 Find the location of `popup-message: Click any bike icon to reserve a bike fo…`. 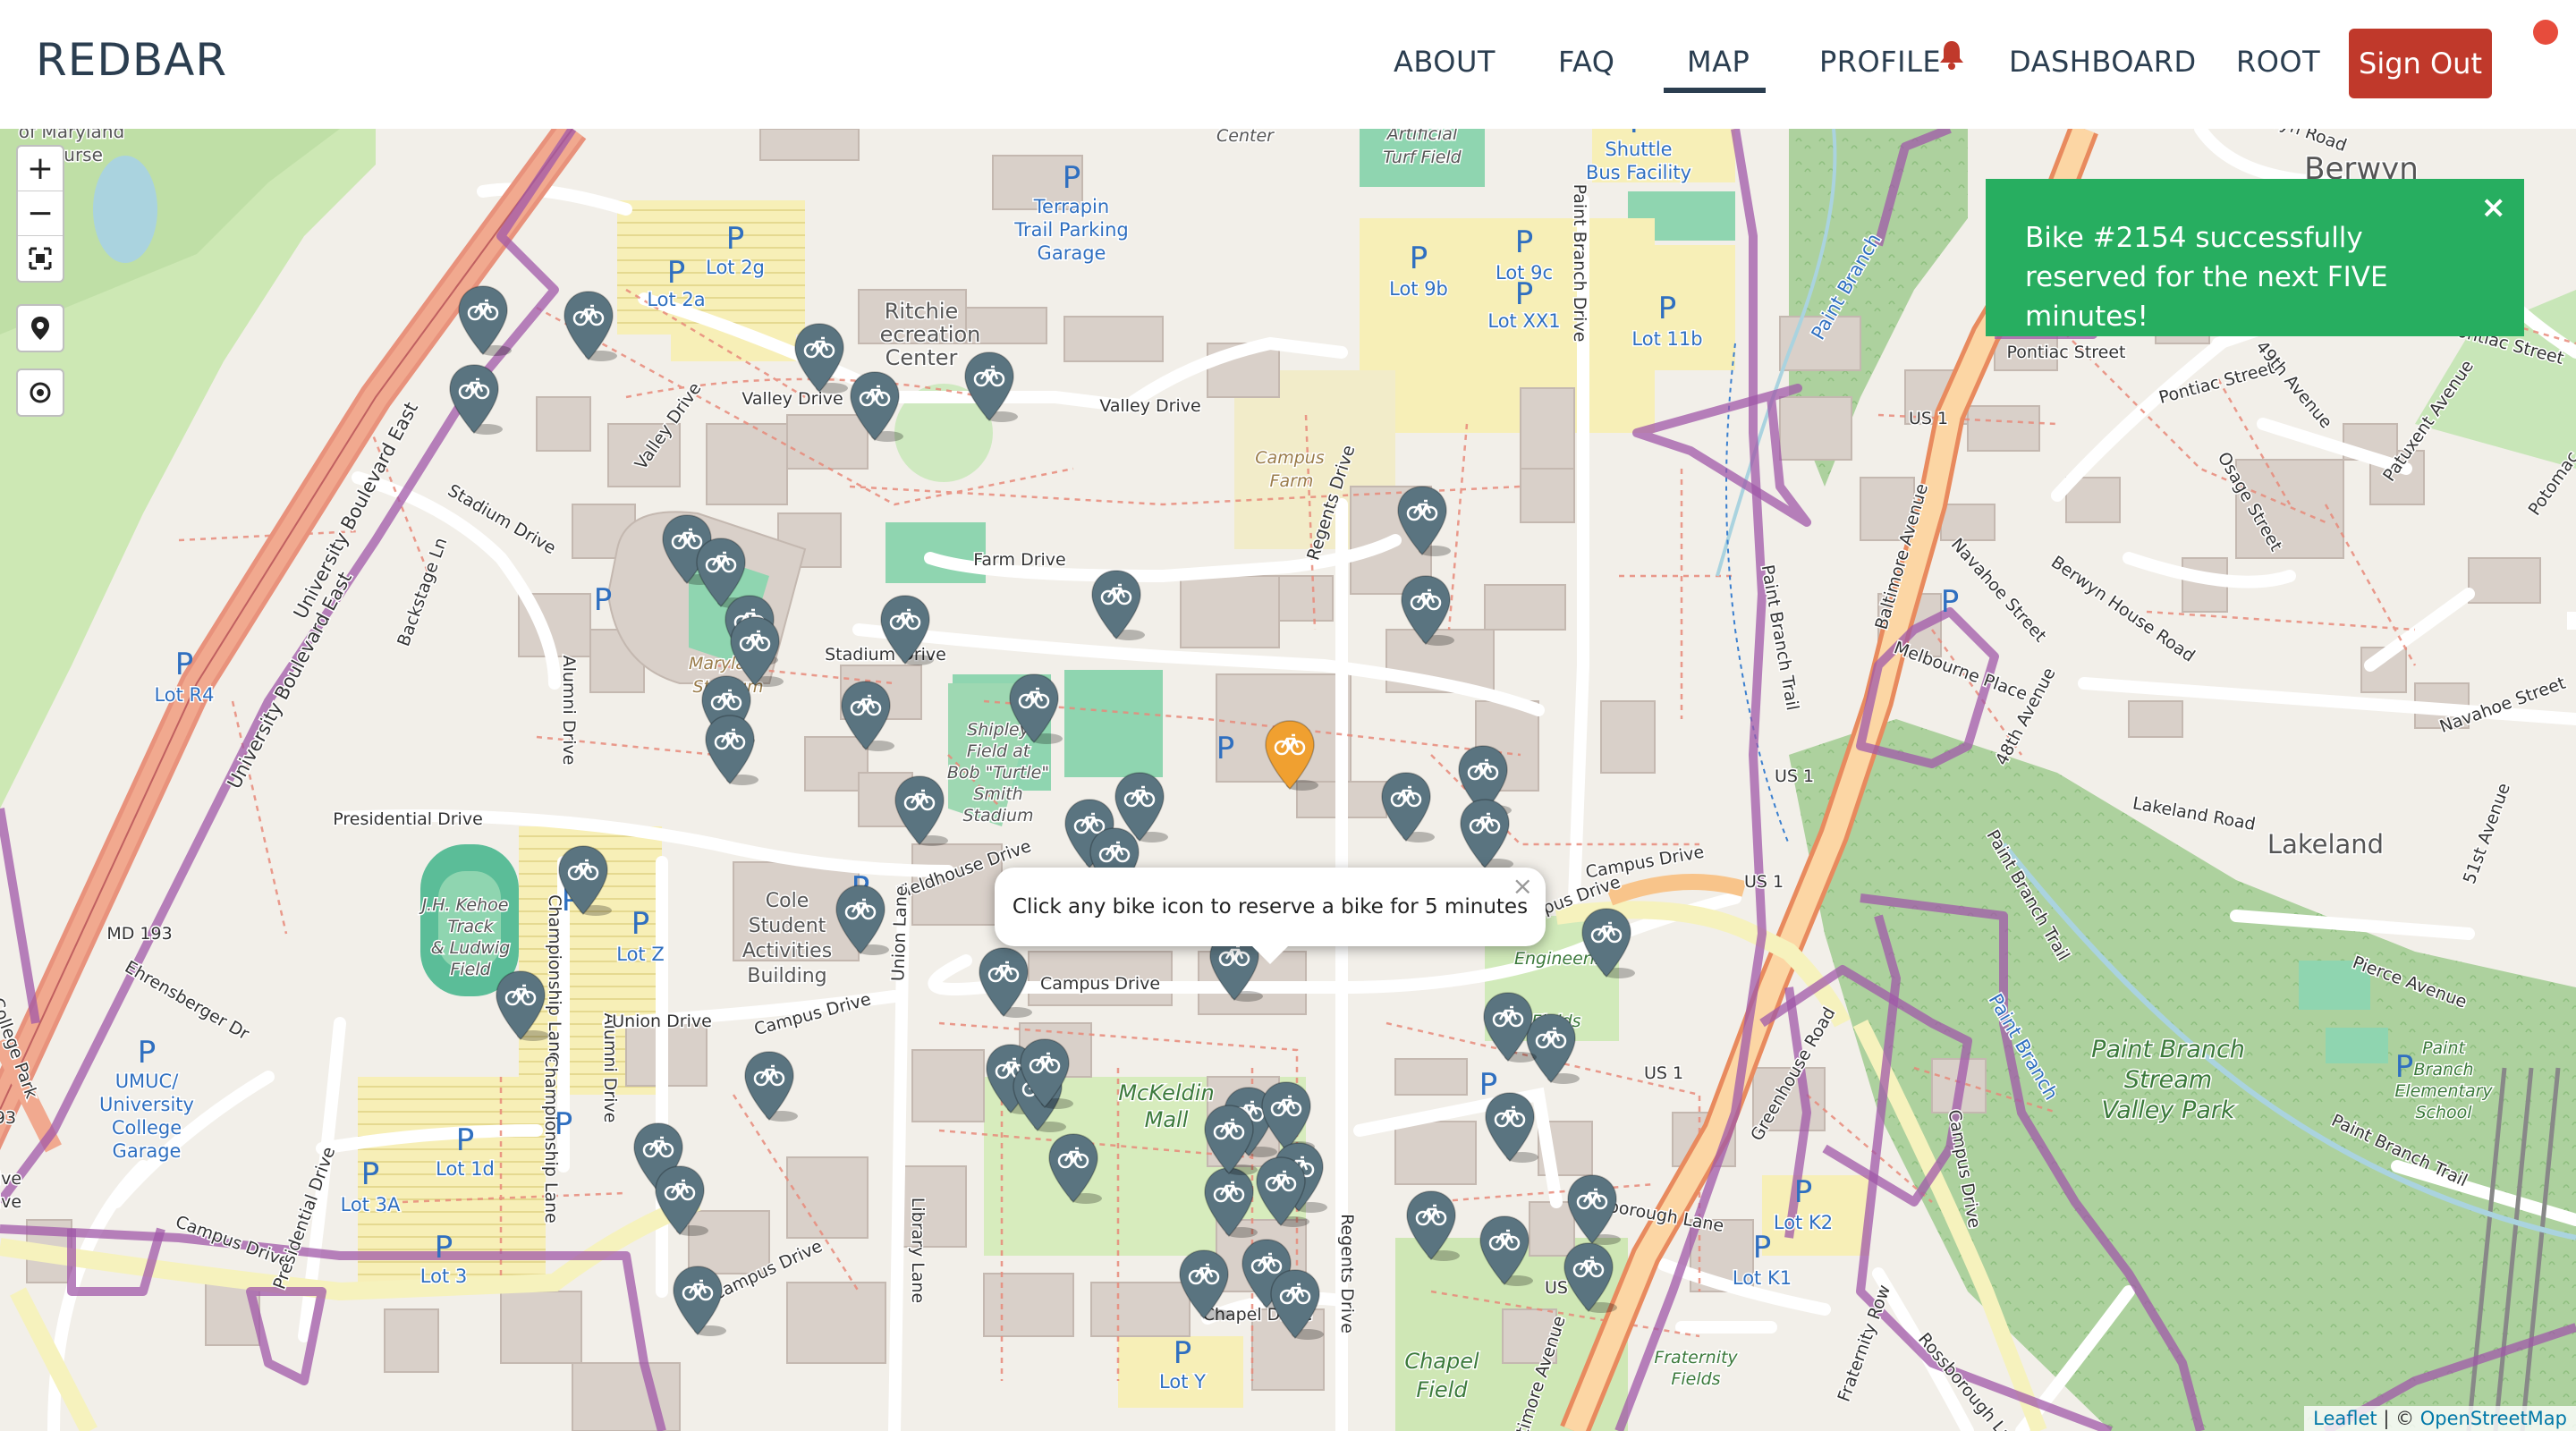

popup-message: Click any bike icon to reserve a bike fo… is located at coordinates (1270, 907).